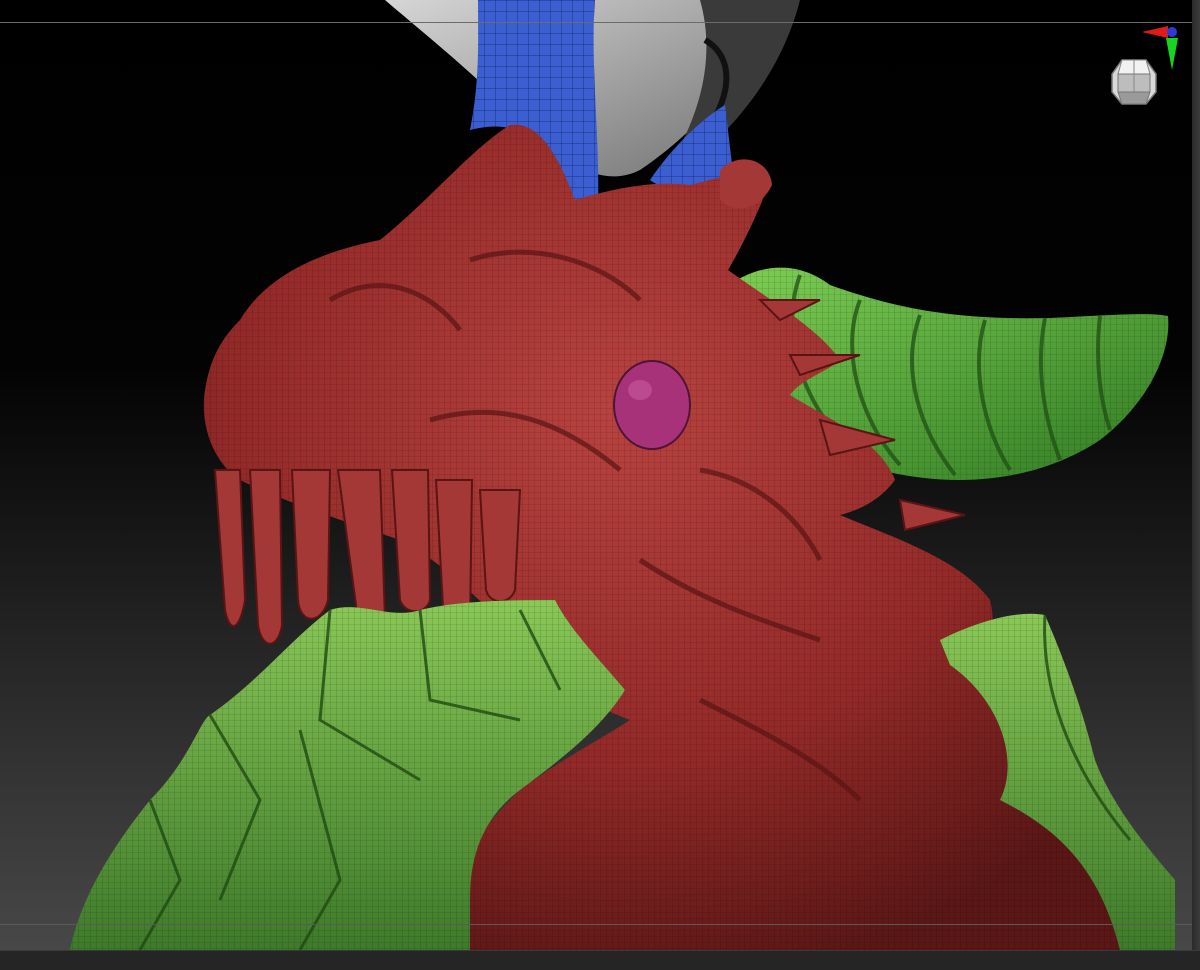  I want to click on status-bar, so click(600, 960).